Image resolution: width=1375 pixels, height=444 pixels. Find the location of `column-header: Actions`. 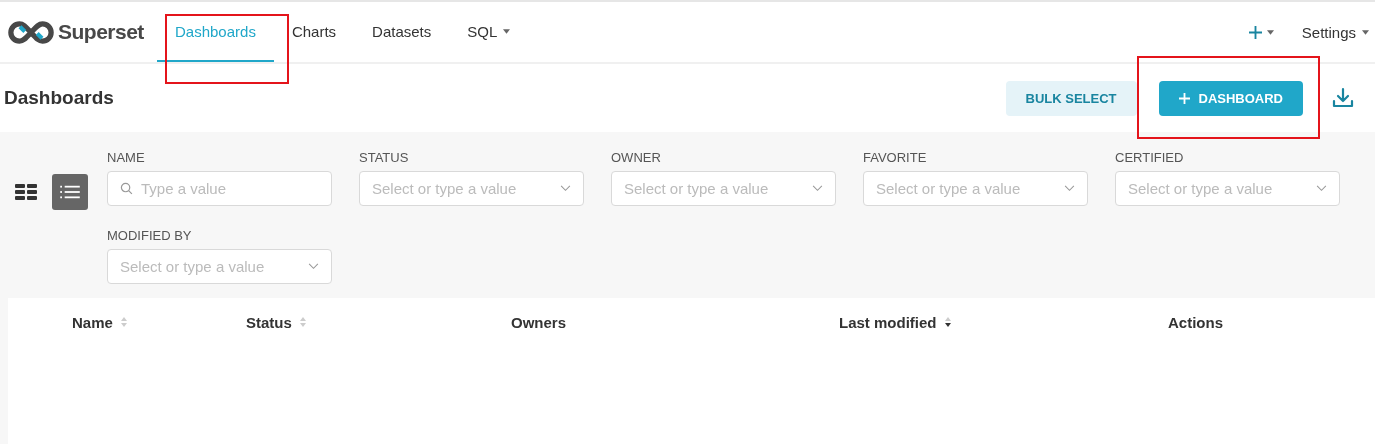

column-header: Actions is located at coordinates (1195, 322).